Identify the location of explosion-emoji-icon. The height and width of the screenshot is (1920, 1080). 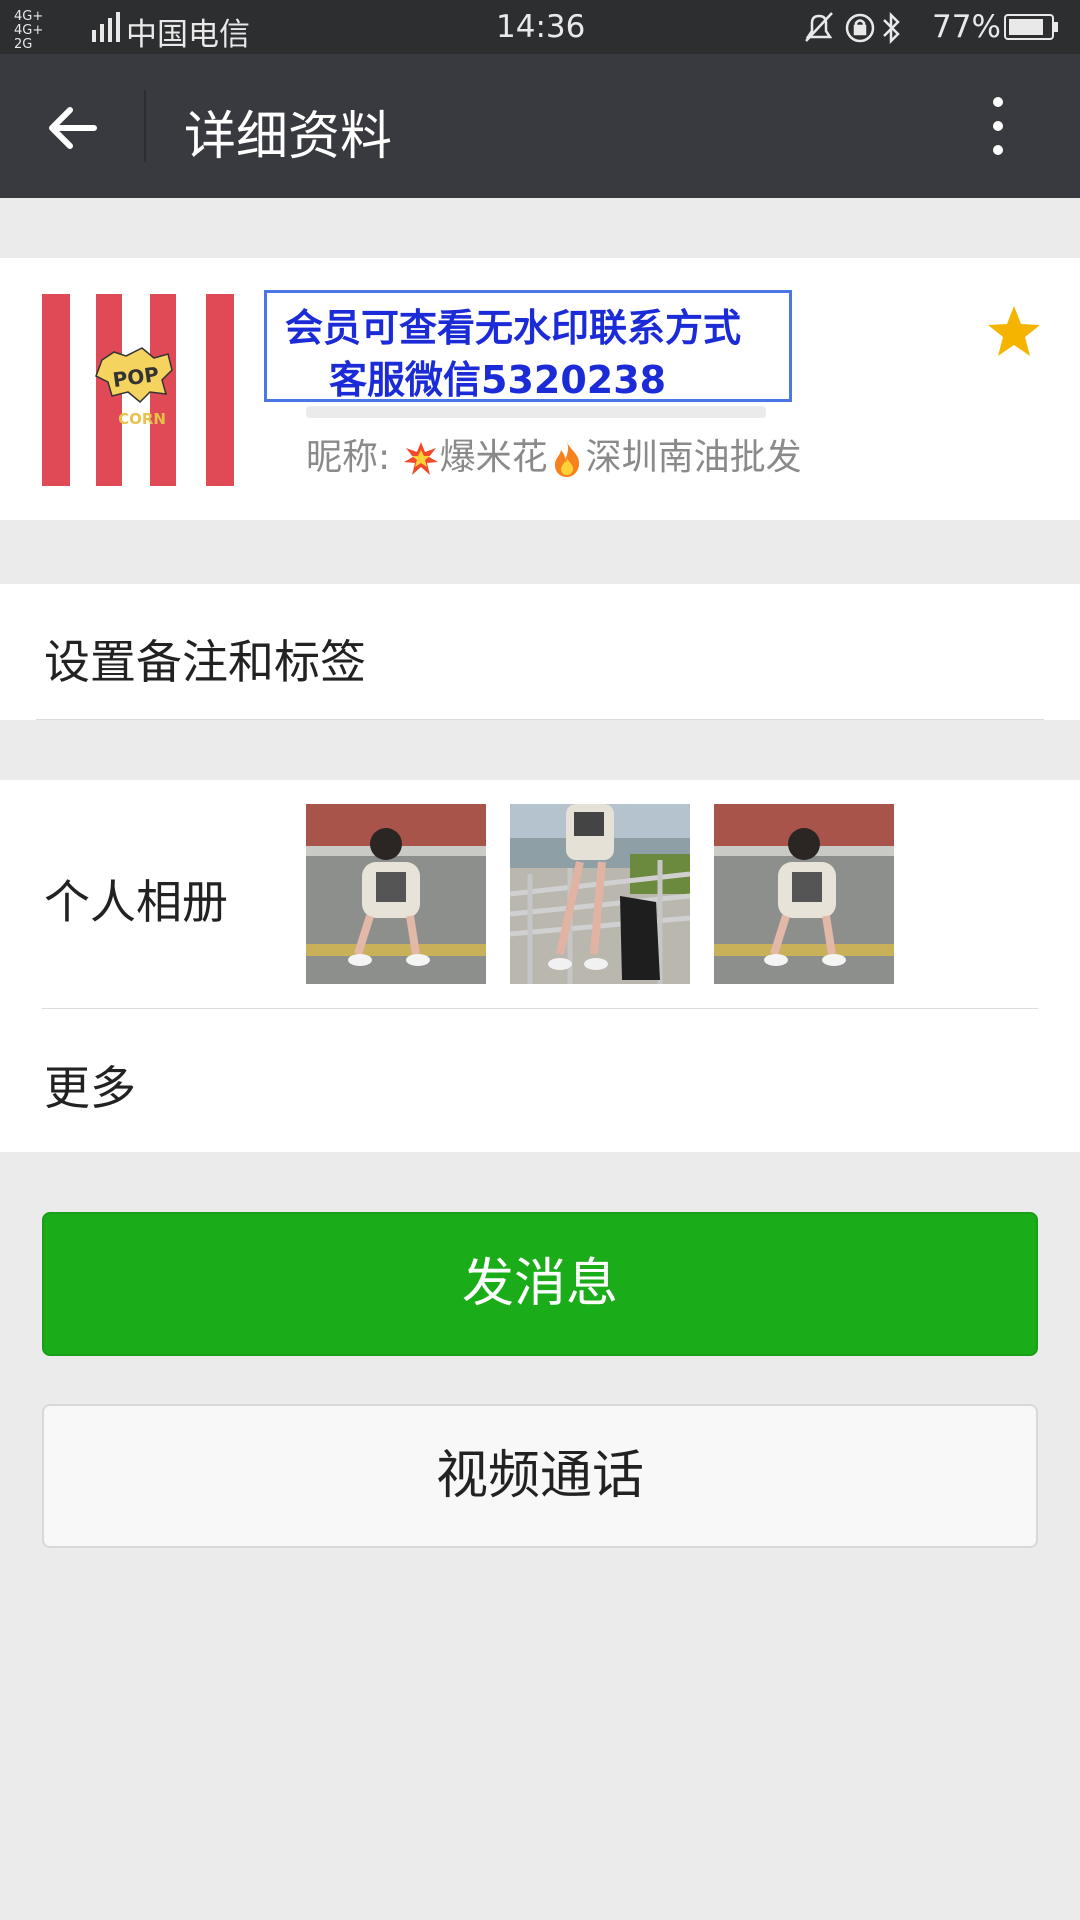
(420, 458).